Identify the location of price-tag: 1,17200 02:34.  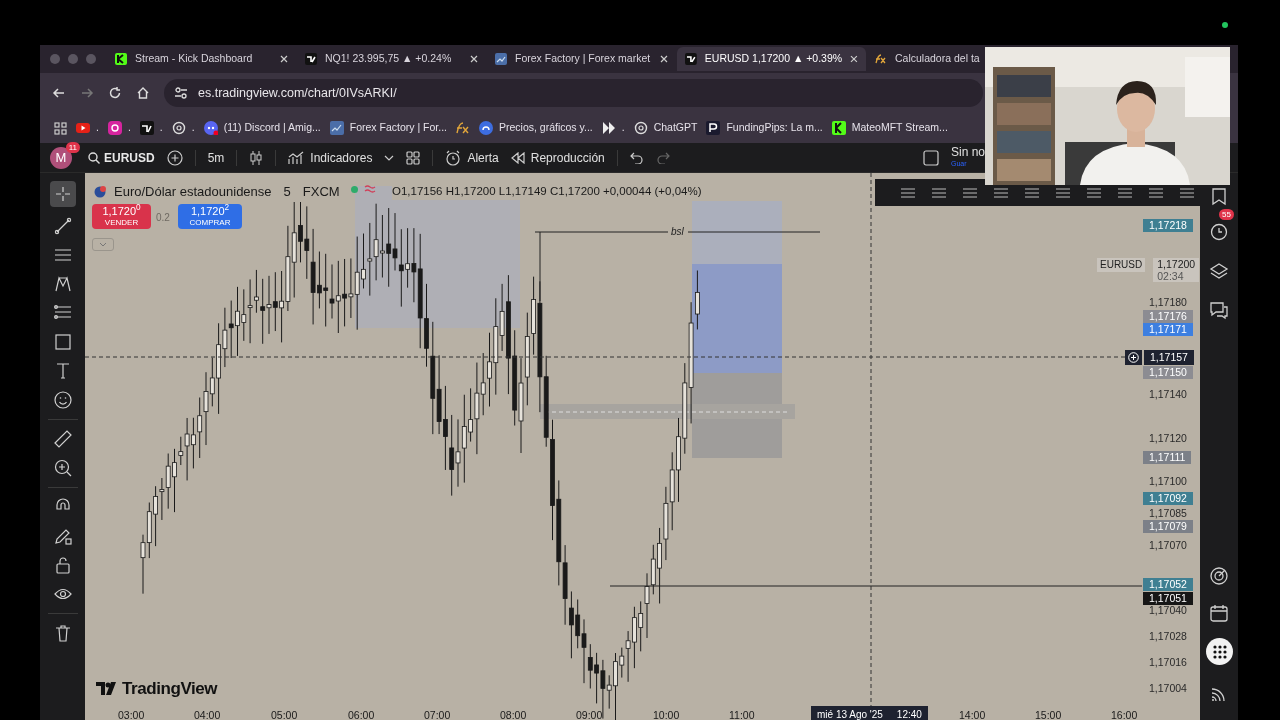
(1176, 270).